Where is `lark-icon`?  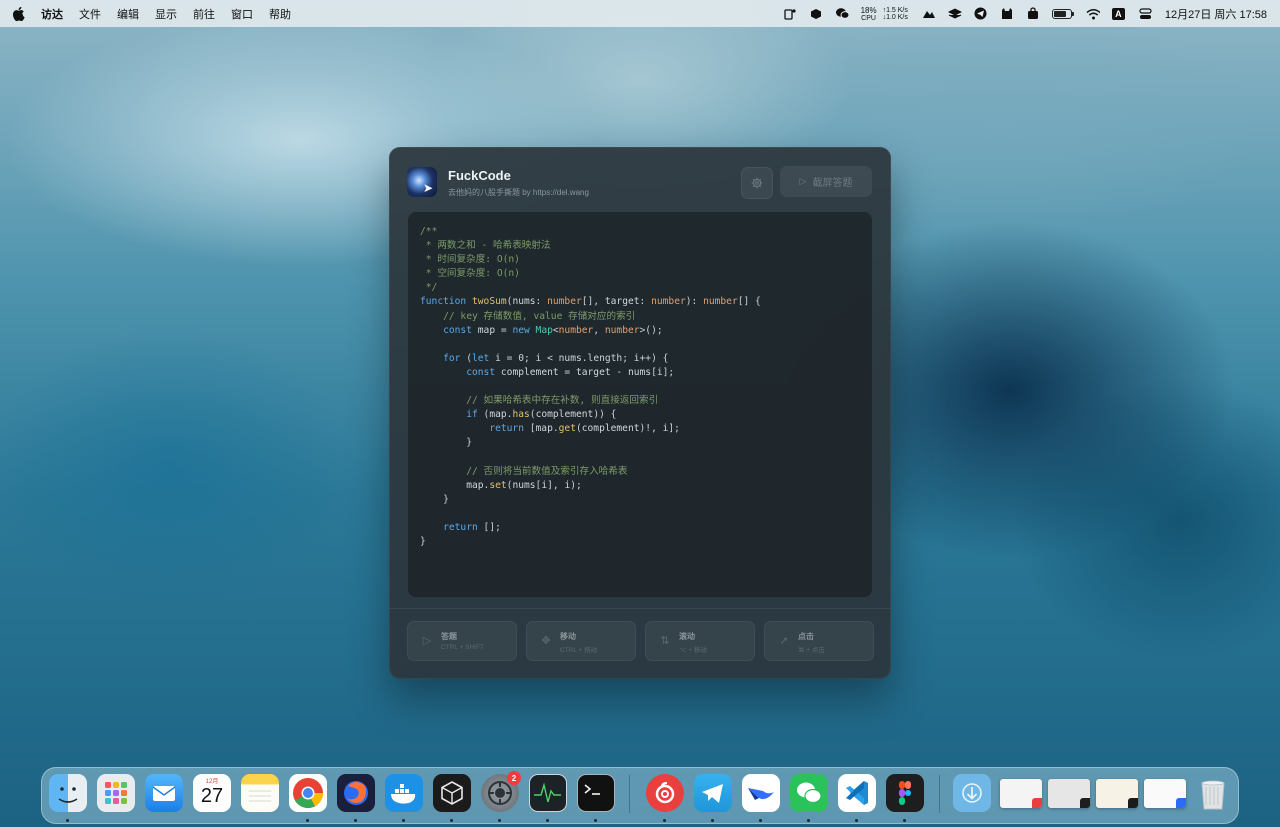 lark-icon is located at coordinates (761, 793).